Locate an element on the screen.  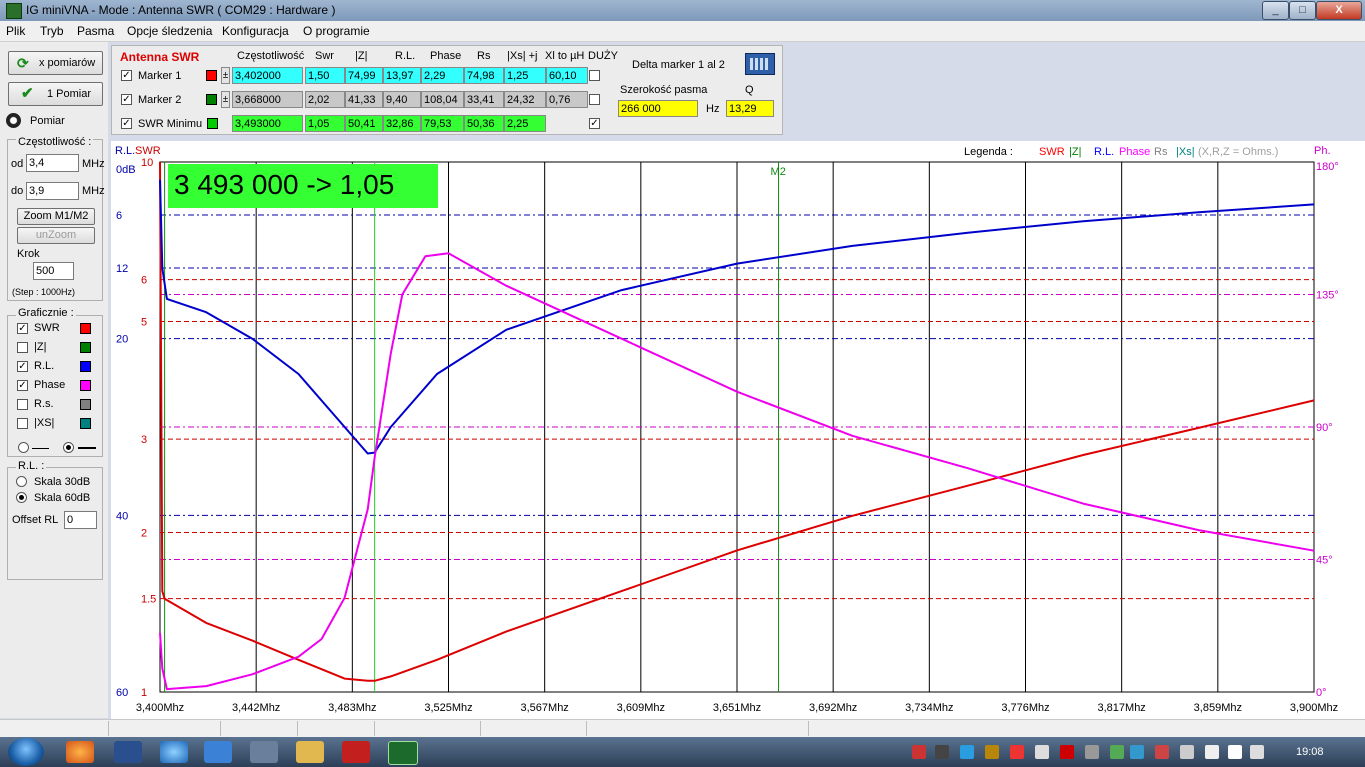
start-button-icon is located at coordinates (26, 752).